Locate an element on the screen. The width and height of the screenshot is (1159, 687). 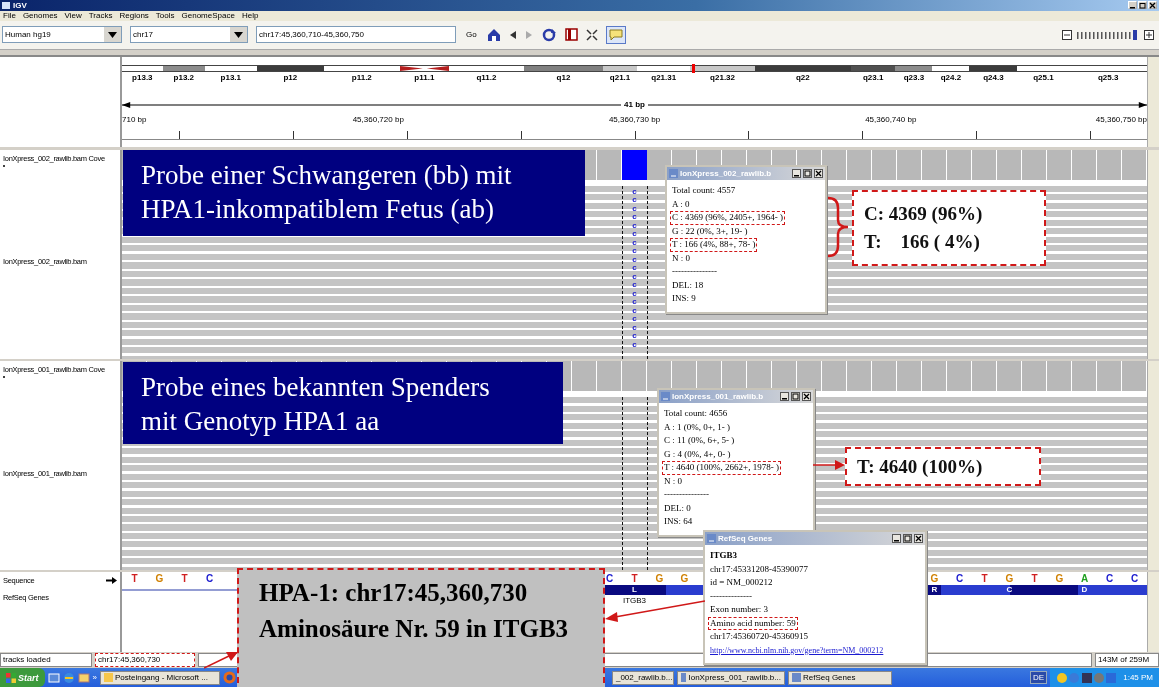
popup-line: id = NM_000212 is located at coordinates (741, 582).